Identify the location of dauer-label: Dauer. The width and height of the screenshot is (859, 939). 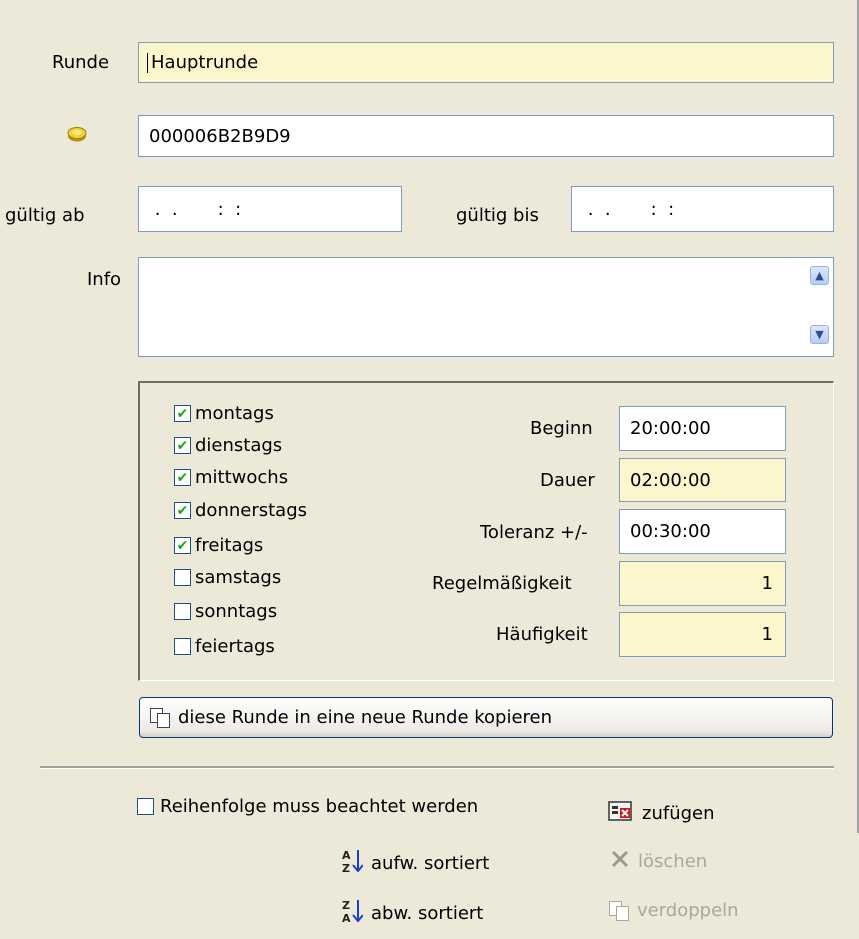
(567, 480).